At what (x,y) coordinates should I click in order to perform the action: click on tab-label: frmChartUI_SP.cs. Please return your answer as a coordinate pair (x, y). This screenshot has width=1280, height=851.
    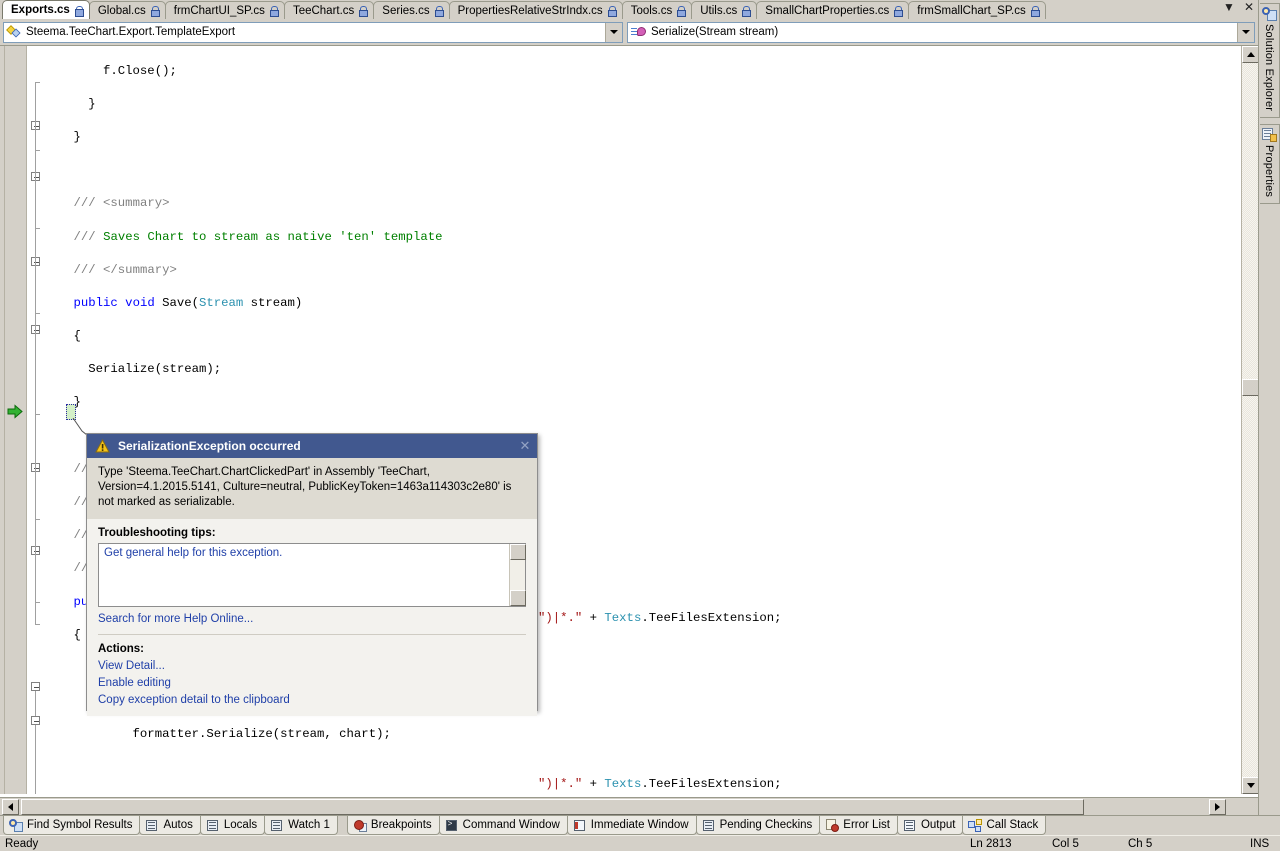
    Looking at the image, I should click on (219, 10).